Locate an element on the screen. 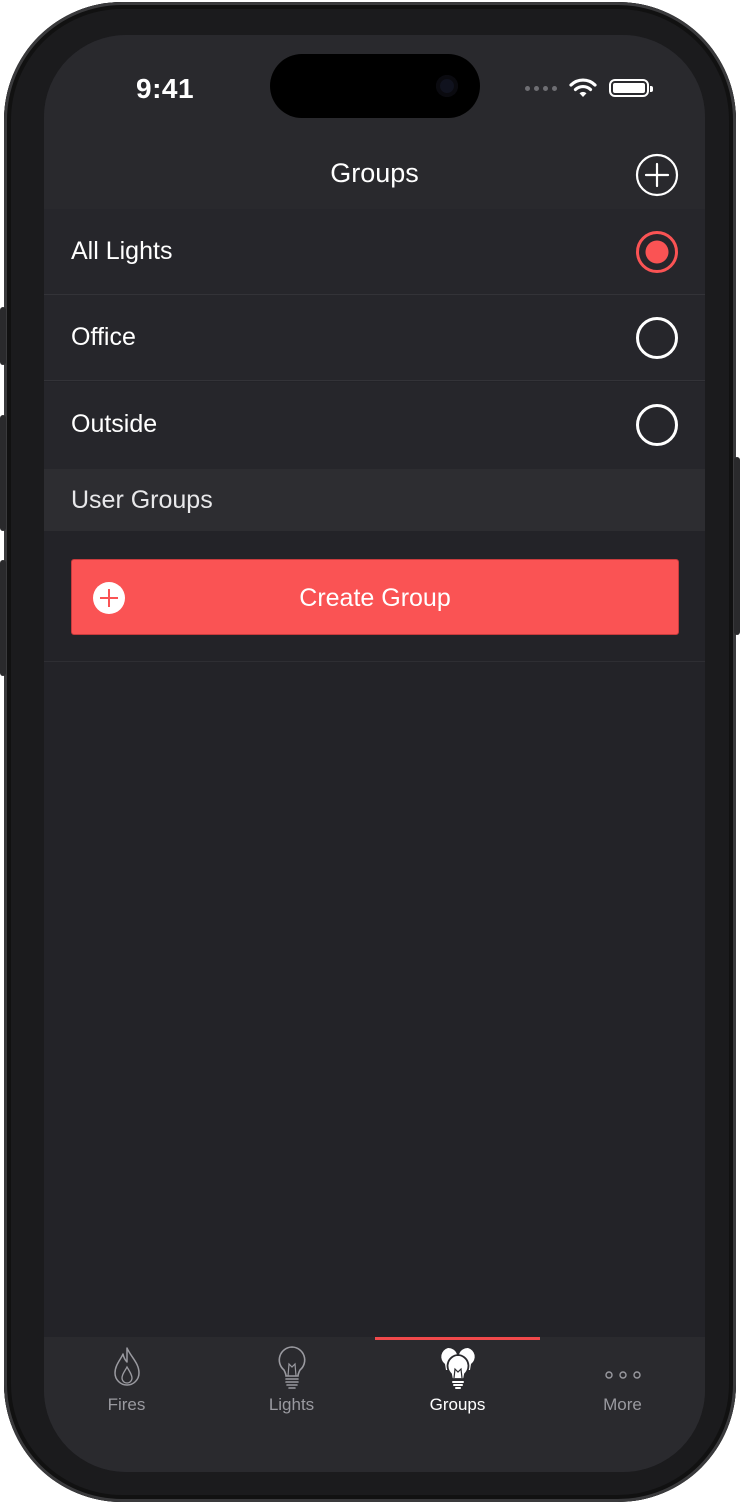 The image size is (740, 1504). add-group-button is located at coordinates (657, 175).